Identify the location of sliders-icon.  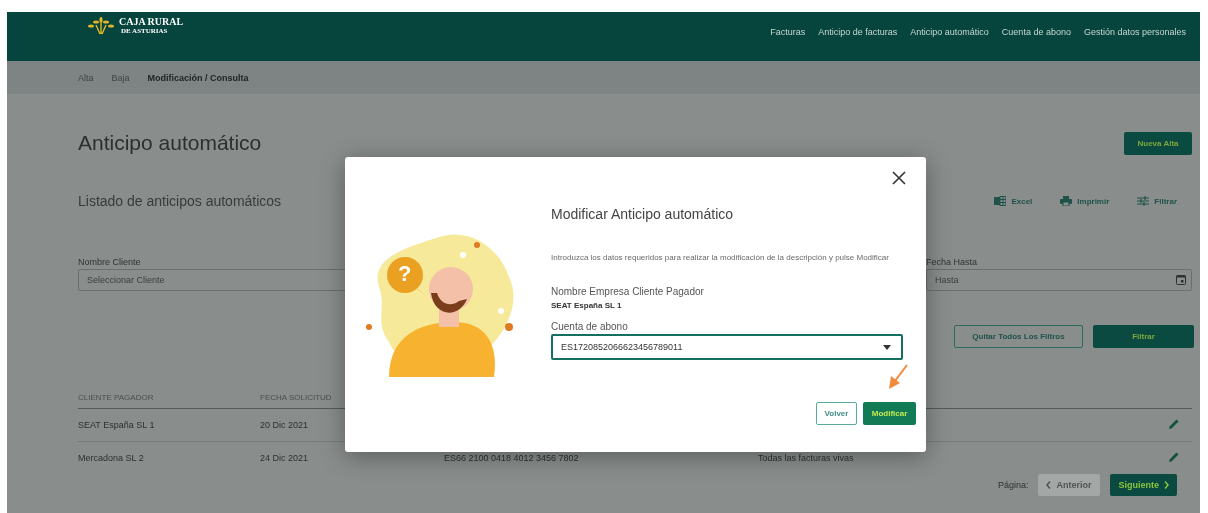
(1143, 201).